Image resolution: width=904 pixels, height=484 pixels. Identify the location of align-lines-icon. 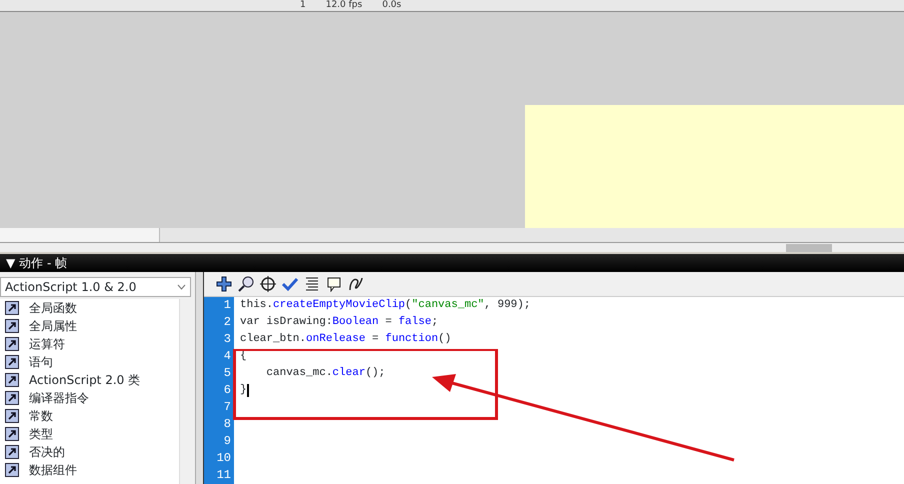
(312, 284).